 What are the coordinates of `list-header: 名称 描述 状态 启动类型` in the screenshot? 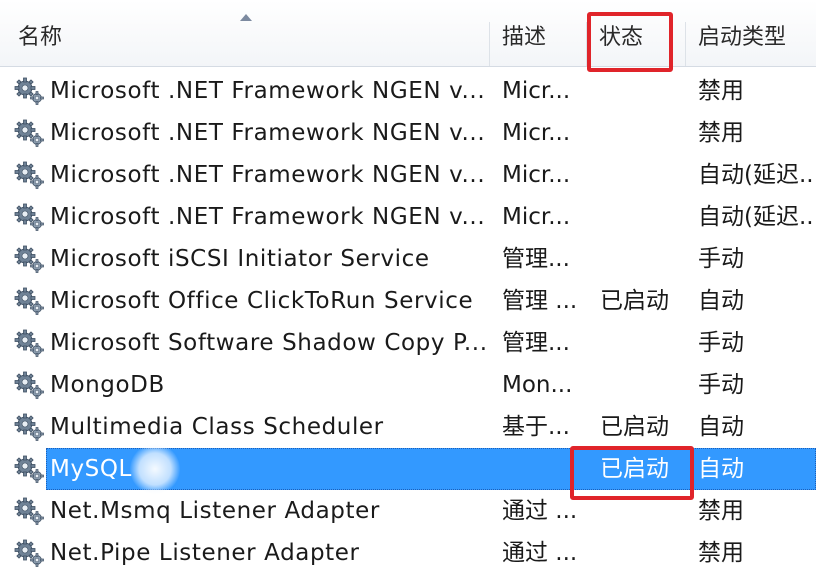 It's located at (408, 33).